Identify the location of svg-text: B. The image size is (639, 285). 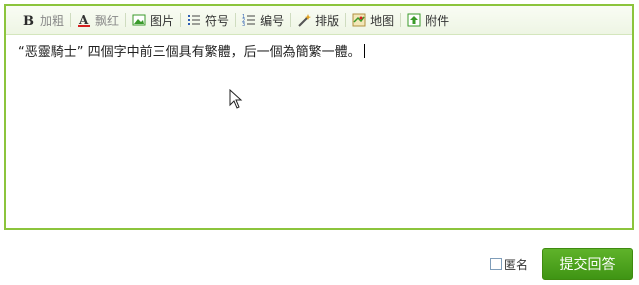
(28, 20).